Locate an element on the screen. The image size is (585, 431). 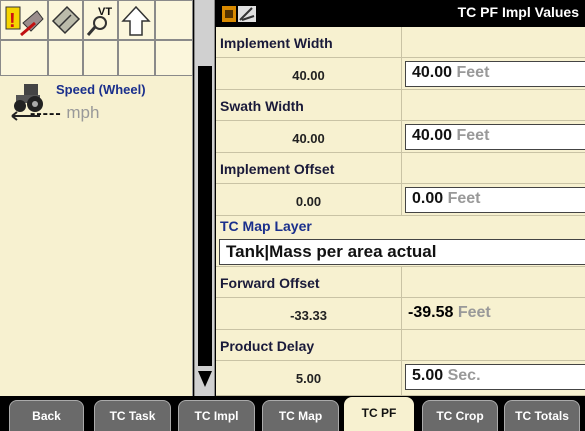
tab-tc-map: TC Map is located at coordinates (300, 415).